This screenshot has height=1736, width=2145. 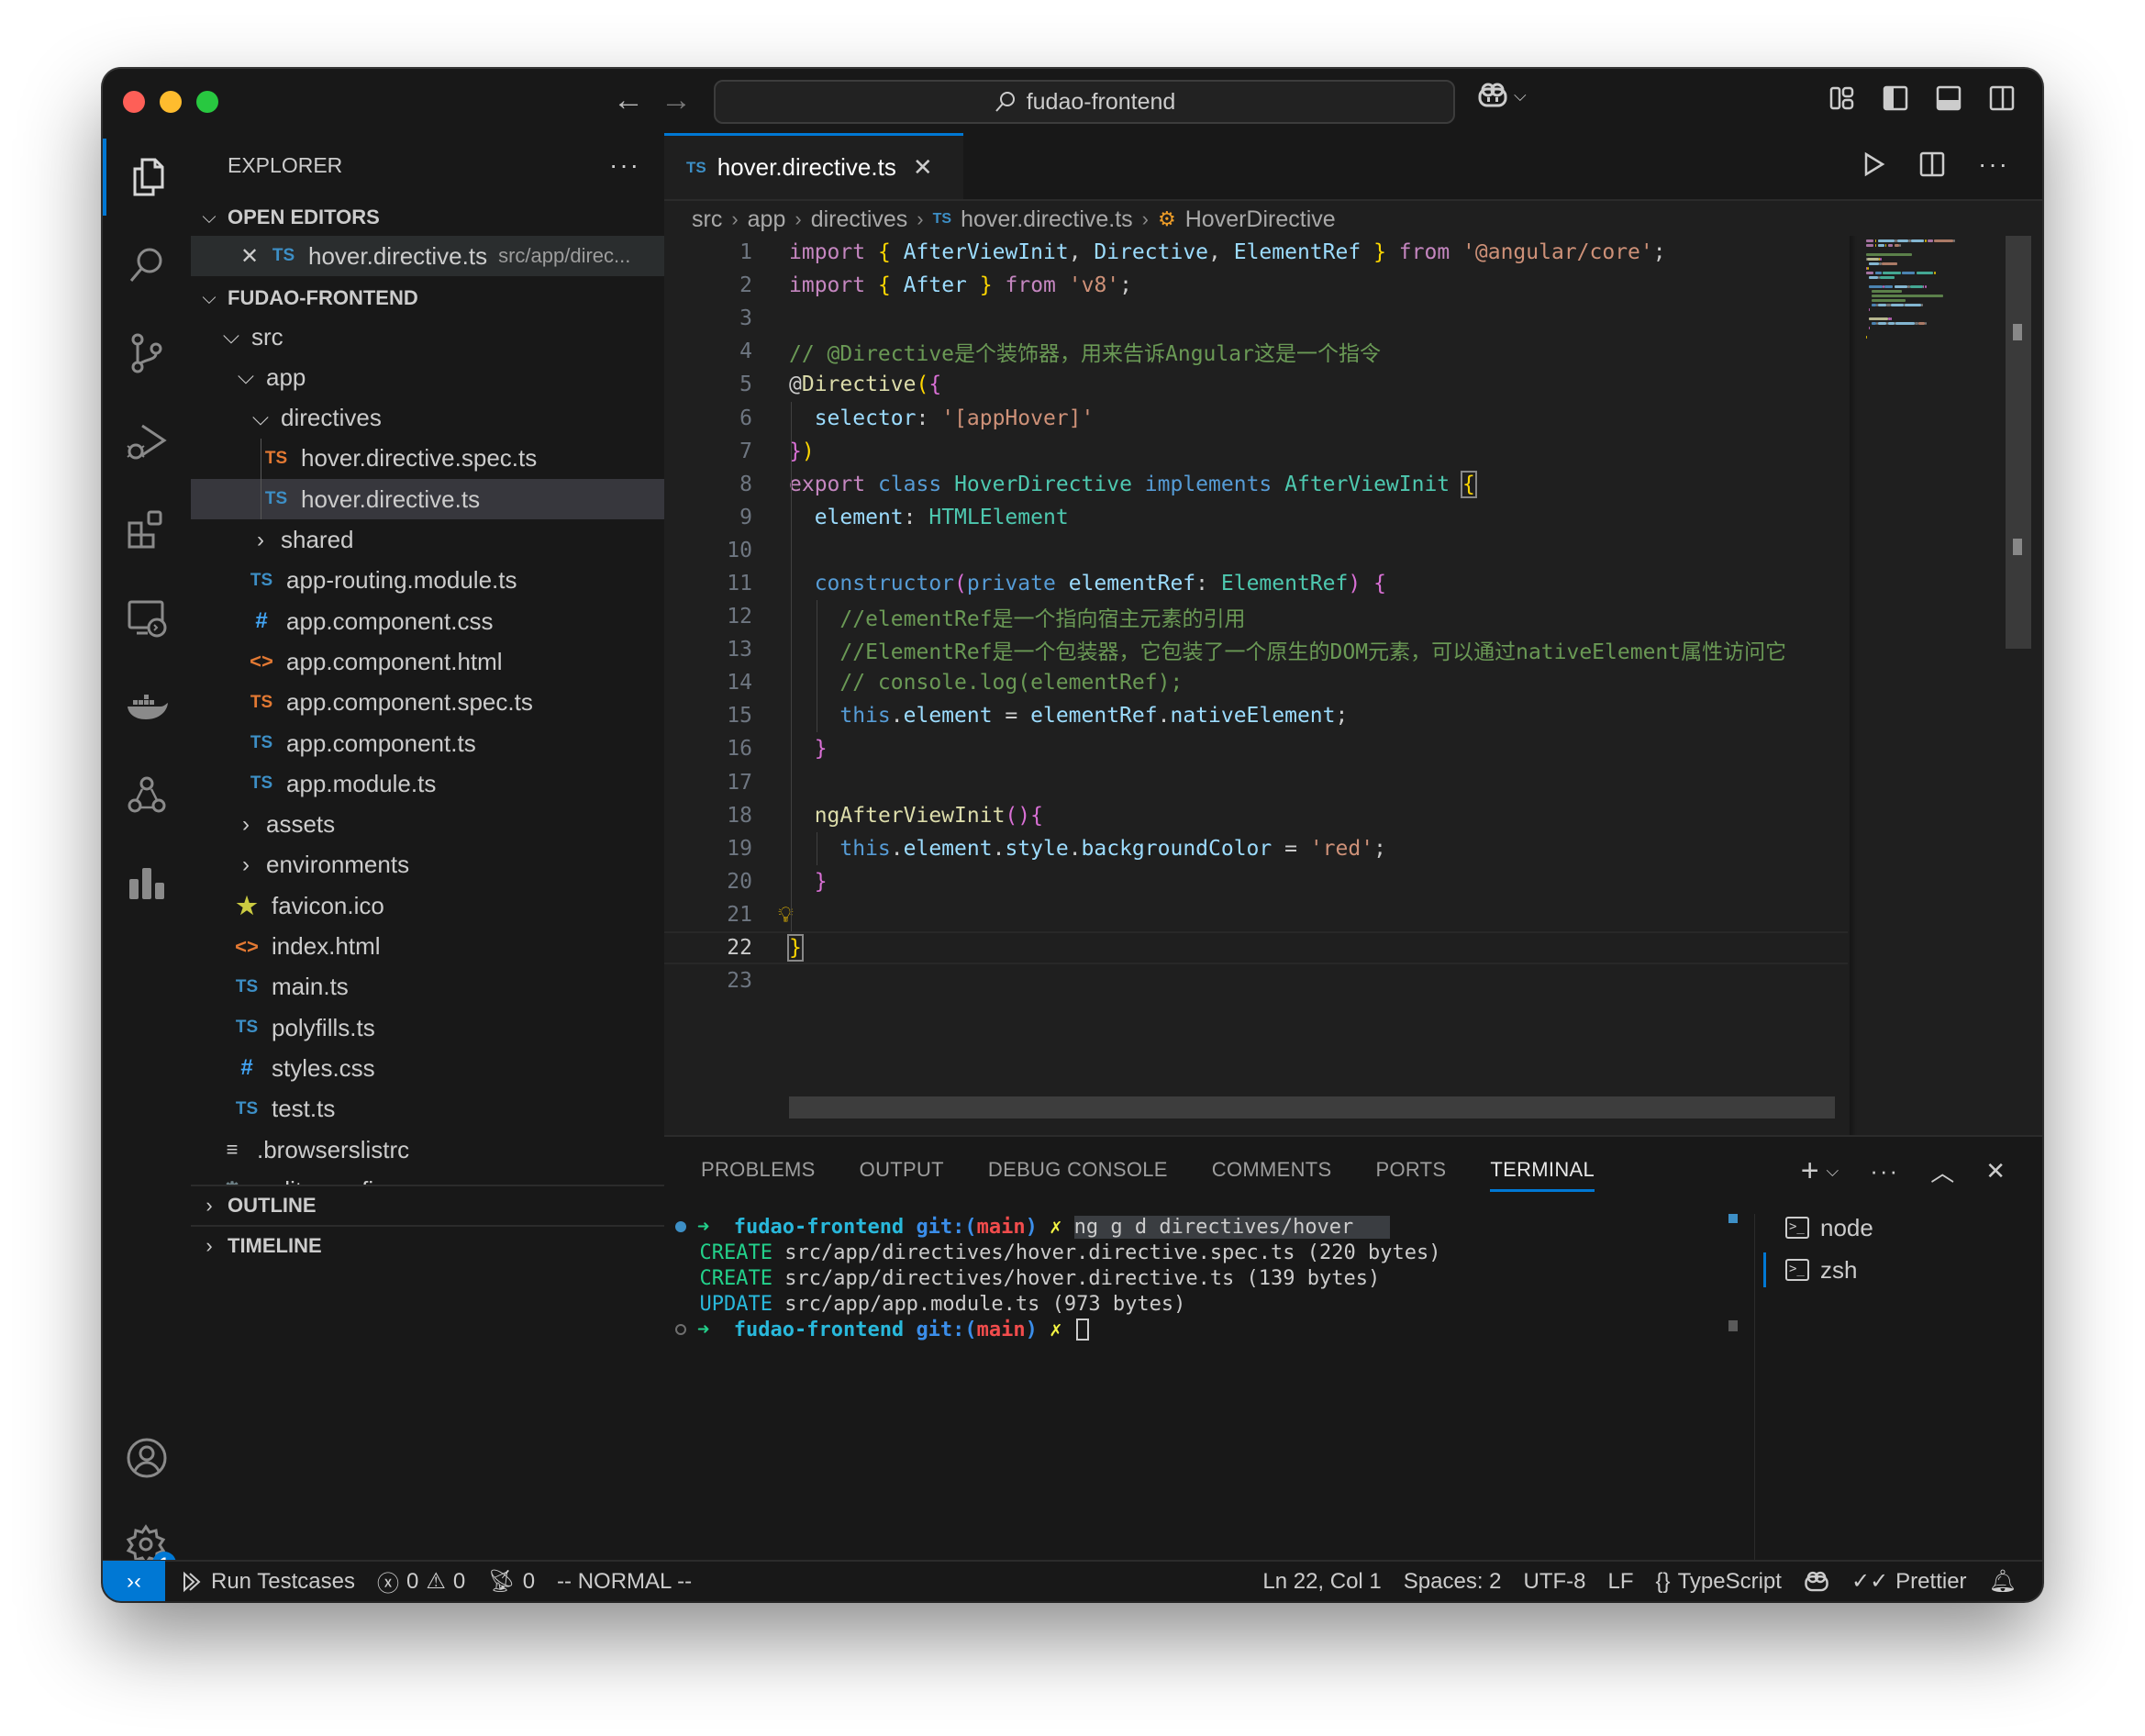 What do you see at coordinates (1816, 1582) in the screenshot?
I see `copilot-status` at bounding box center [1816, 1582].